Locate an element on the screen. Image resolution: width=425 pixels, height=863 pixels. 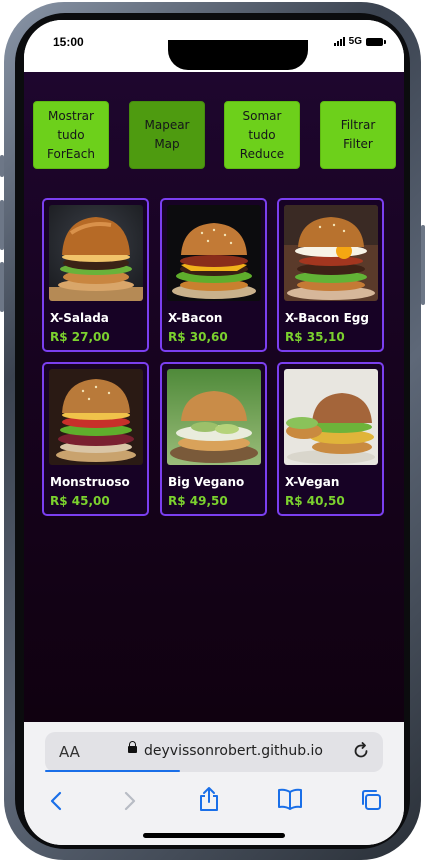
tabs-icon is located at coordinates (371, 802).